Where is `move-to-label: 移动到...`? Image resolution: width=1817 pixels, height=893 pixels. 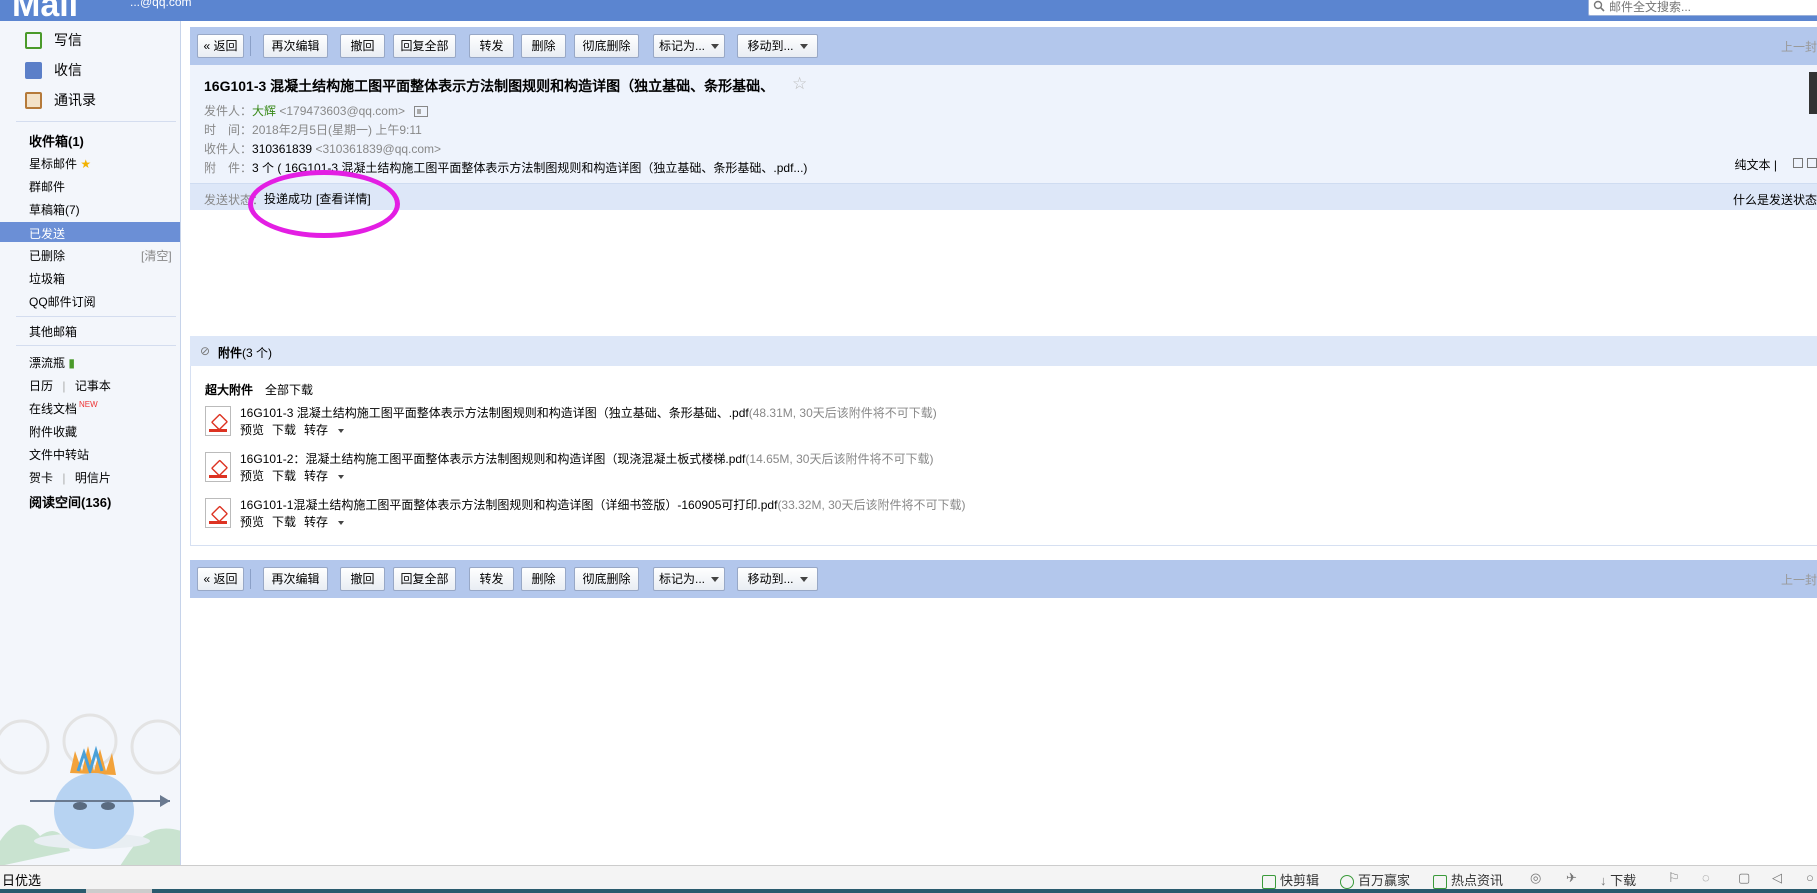
move-to-label: 移动到... is located at coordinates (770, 46).